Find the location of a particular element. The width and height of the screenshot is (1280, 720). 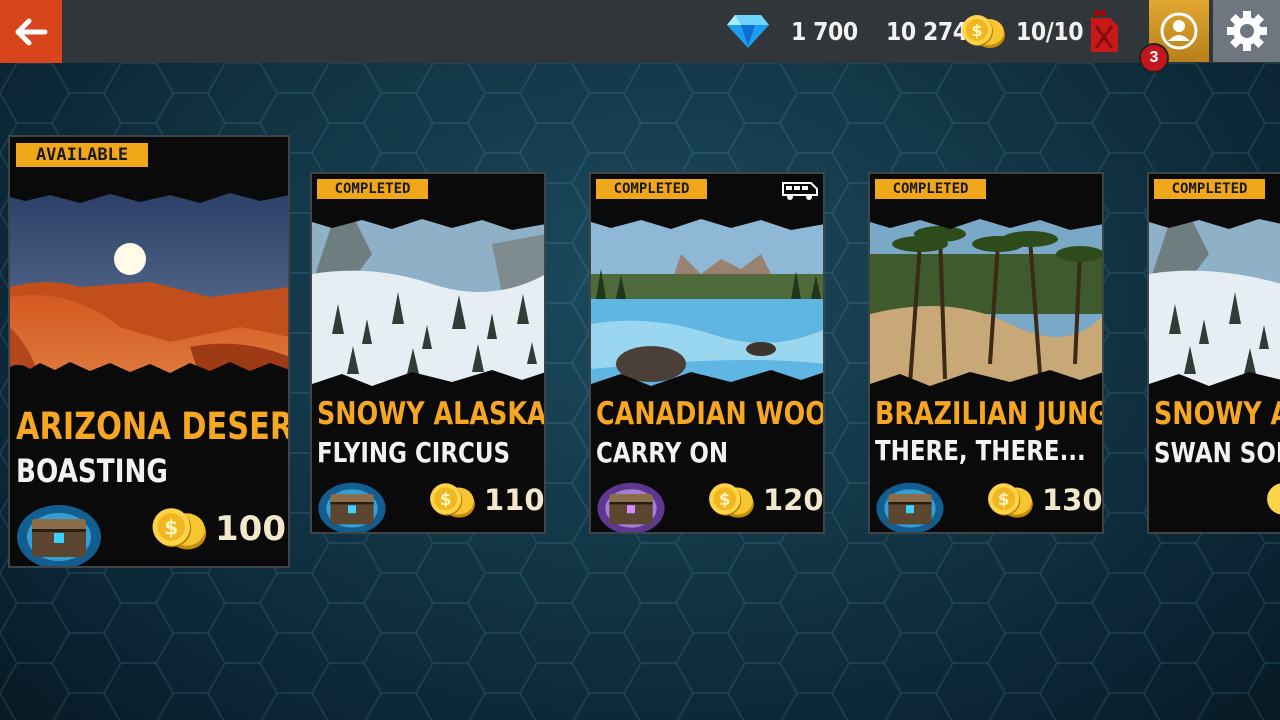

mission-region: SNOWY ALASKA is located at coordinates (431, 414).